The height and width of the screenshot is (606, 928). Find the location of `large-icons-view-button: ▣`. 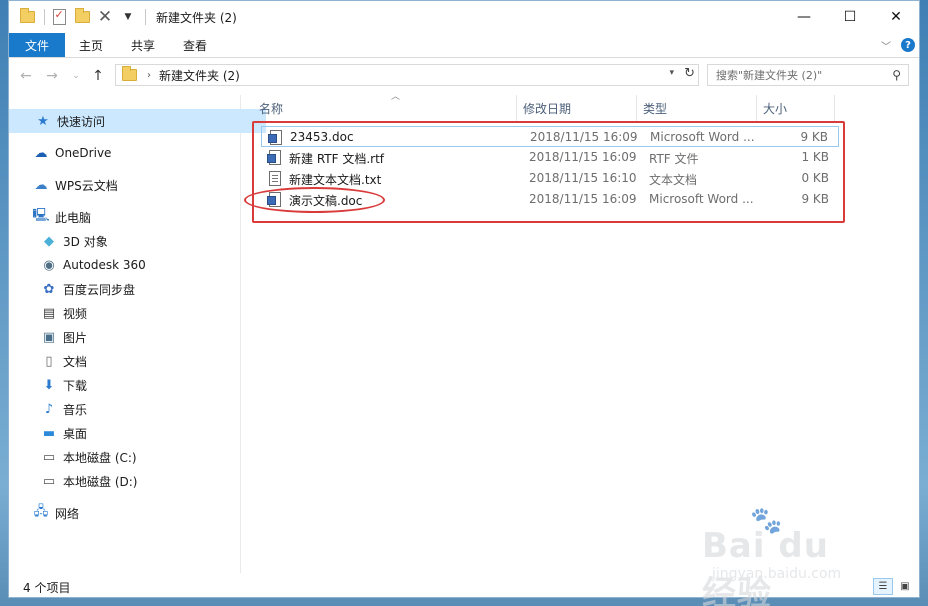

large-icons-view-button: ▣ is located at coordinates (905, 586).